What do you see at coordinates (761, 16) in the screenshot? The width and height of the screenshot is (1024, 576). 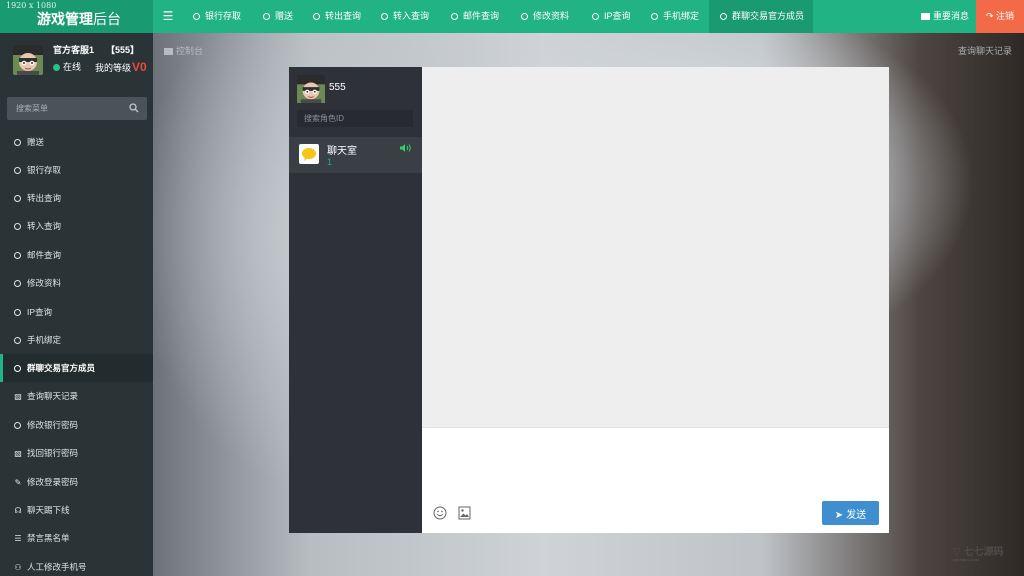 I see `nav-item-group-chat: 群聊交易官方成员` at bounding box center [761, 16].